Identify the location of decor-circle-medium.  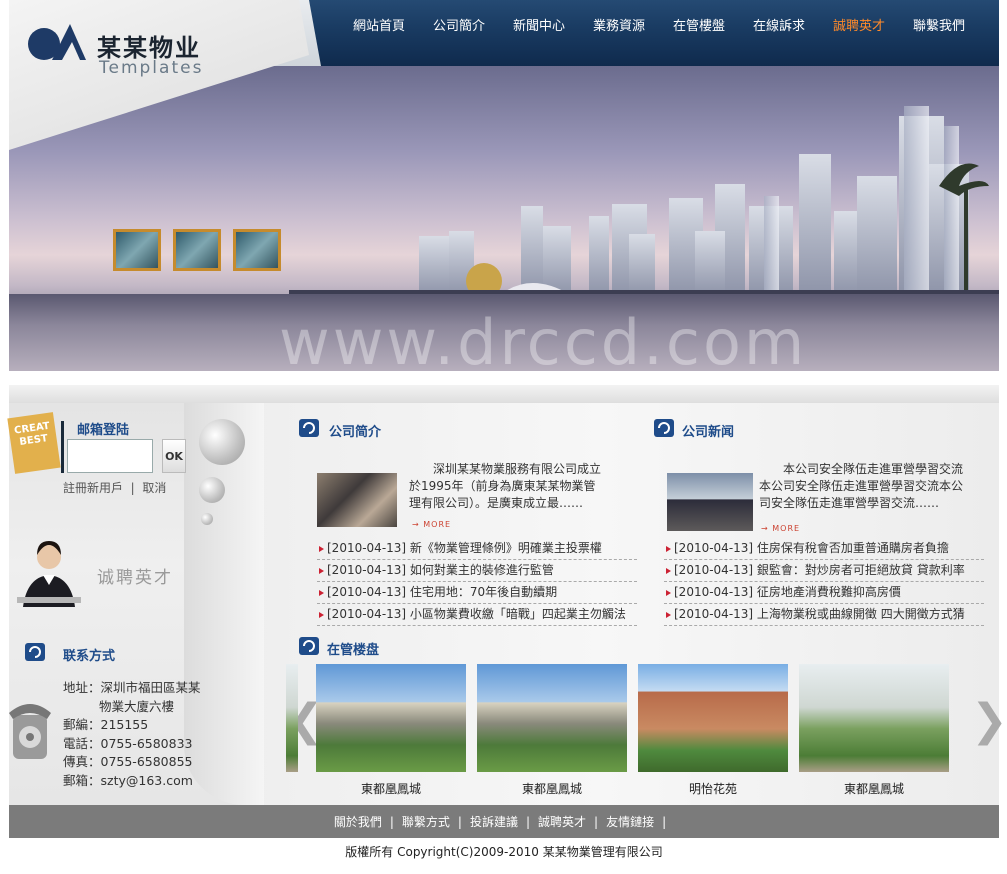
(212, 490).